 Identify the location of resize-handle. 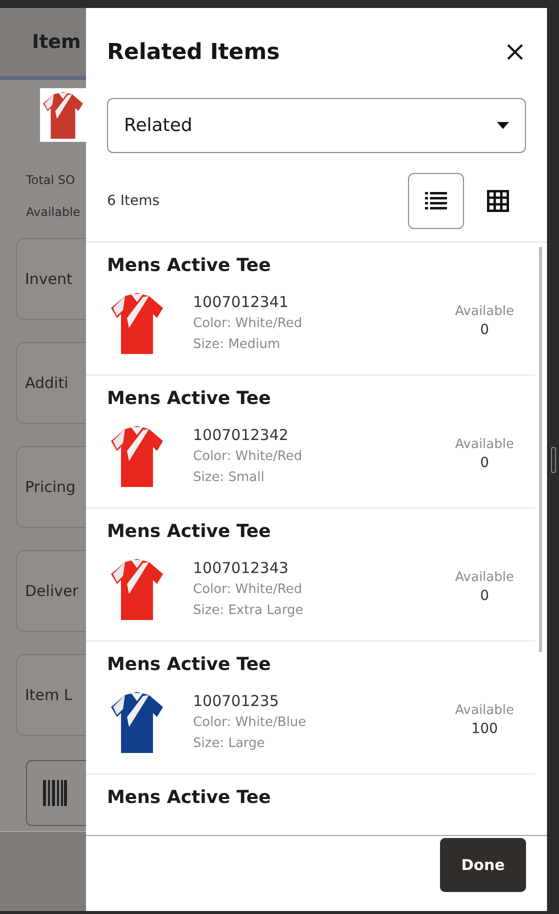
(553, 459).